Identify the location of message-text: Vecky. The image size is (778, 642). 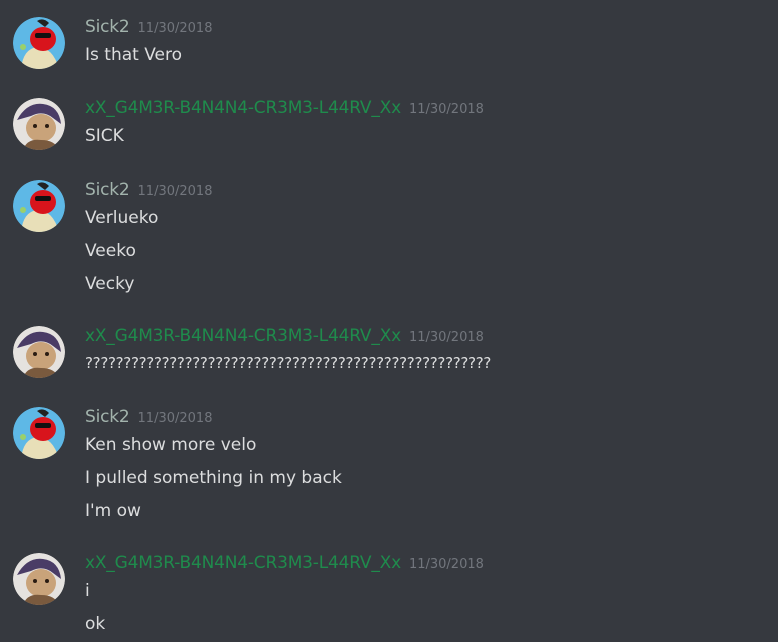
(110, 284).